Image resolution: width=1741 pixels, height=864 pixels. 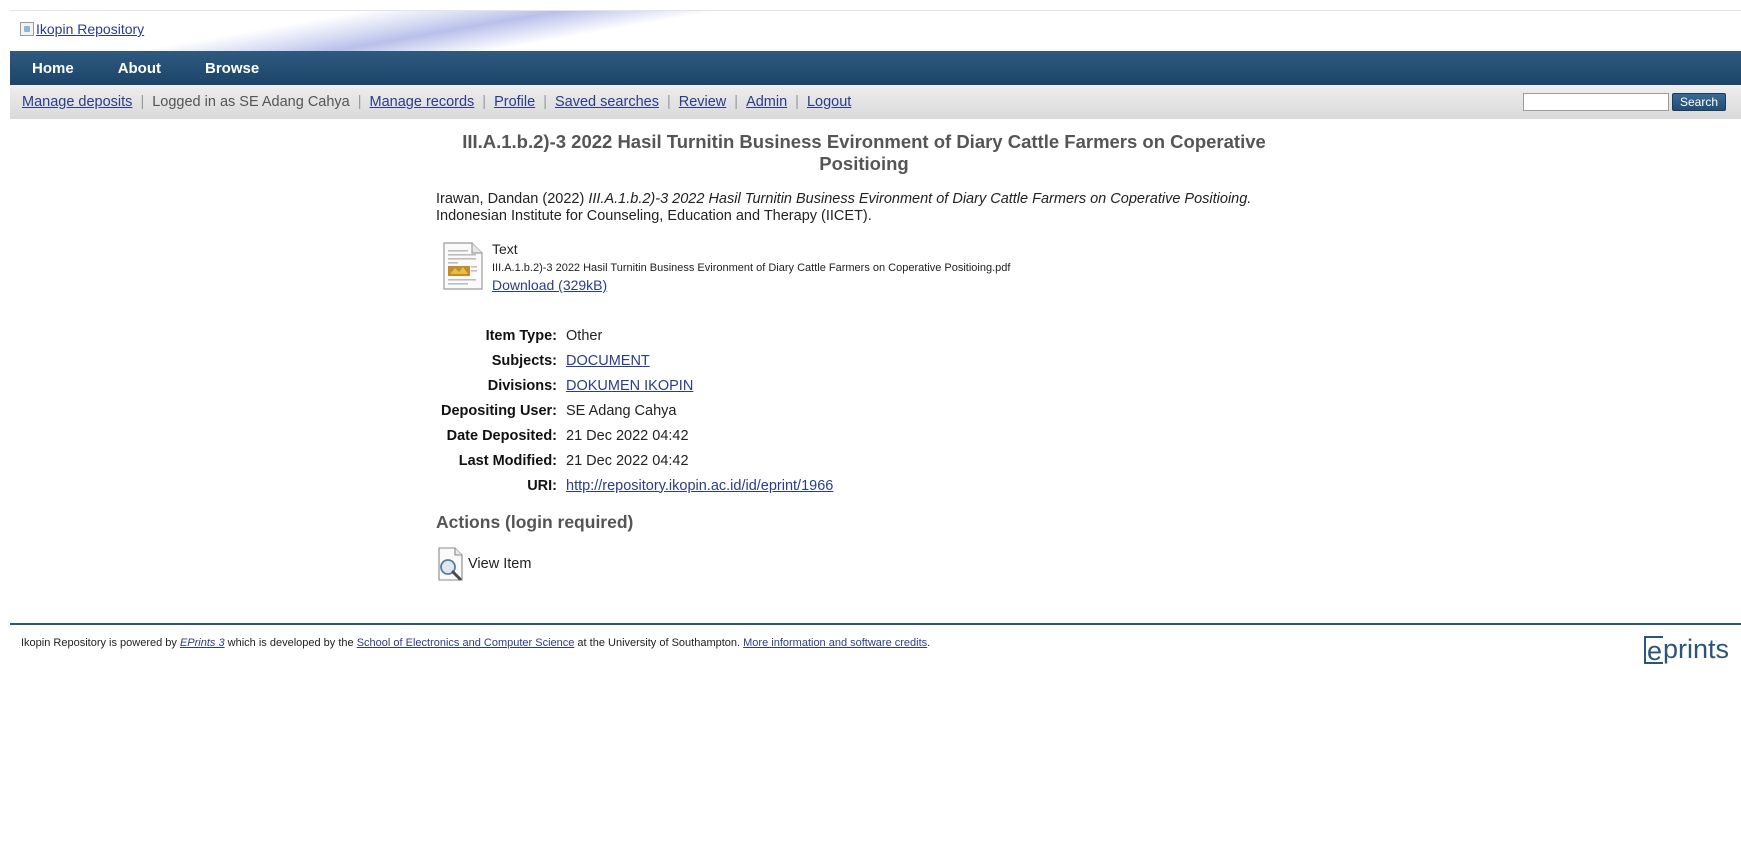 I want to click on review-link: Review, so click(x=703, y=102).